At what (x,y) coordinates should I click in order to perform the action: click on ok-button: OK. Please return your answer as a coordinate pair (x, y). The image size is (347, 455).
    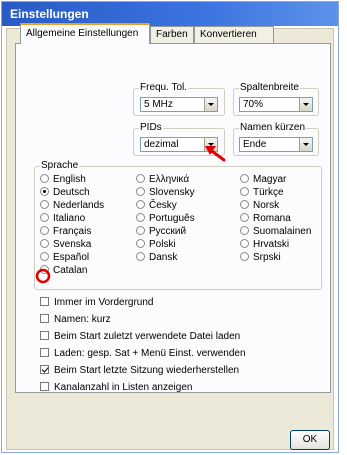
    Looking at the image, I should click on (310, 440).